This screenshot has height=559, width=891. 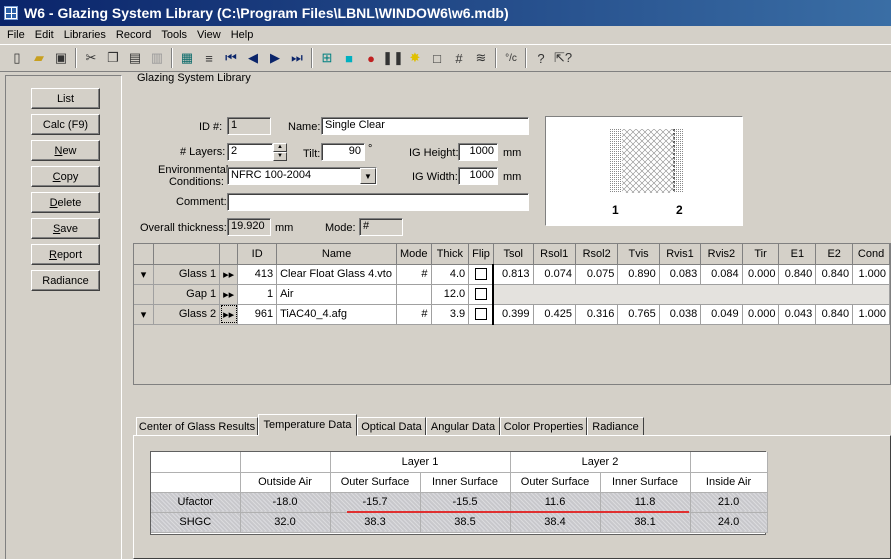 What do you see at coordinates (721, 314) in the screenshot?
I see `cell-rvis2: 0.049` at bounding box center [721, 314].